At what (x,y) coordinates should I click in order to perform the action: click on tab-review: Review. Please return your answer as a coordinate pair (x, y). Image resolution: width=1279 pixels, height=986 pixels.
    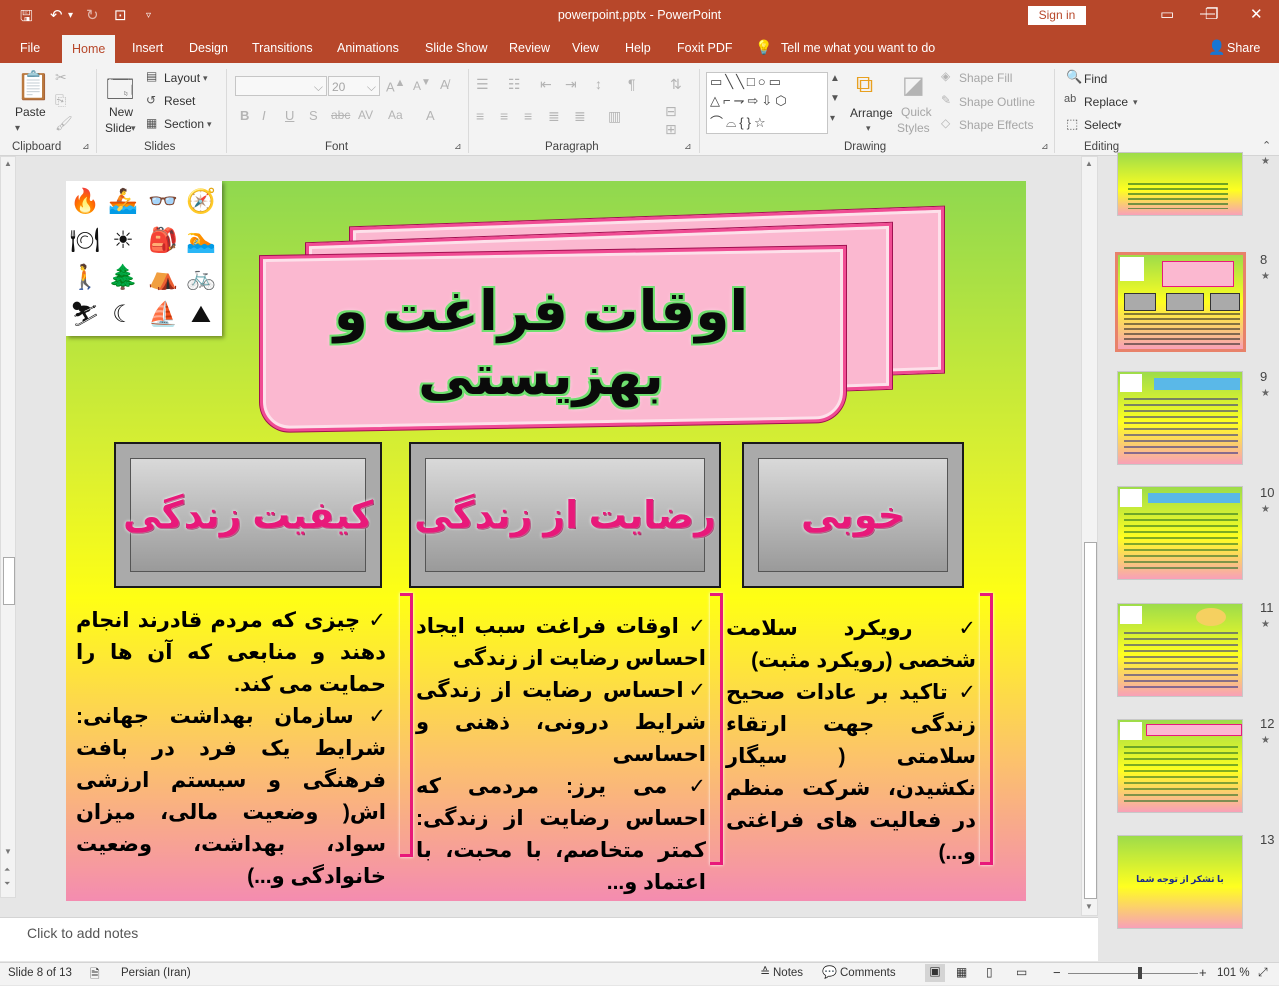
    Looking at the image, I should click on (529, 48).